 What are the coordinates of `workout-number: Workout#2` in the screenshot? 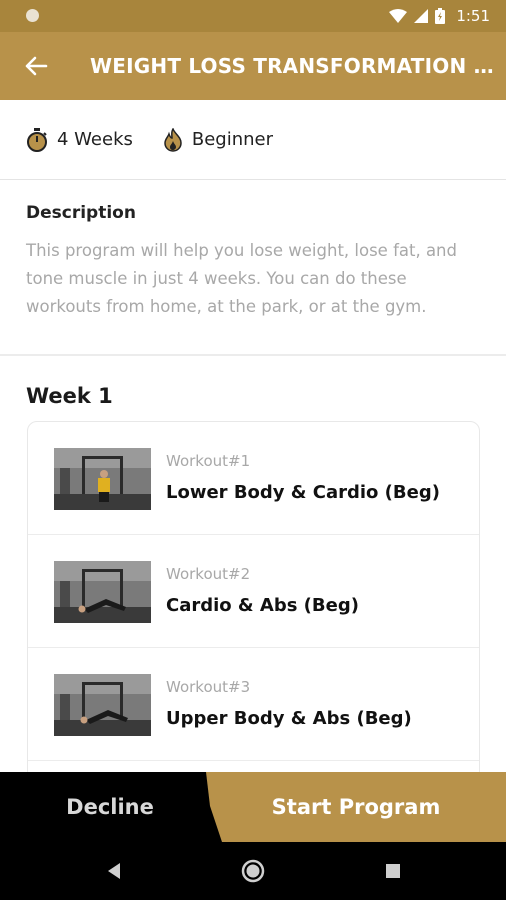 It's located at (208, 574).